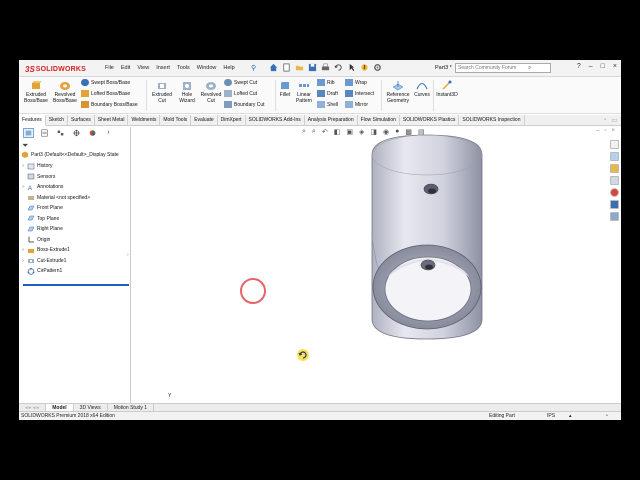 This screenshot has width=640, height=480. I want to click on tree-item-cirpattern1: CirPattern1, so click(75, 271).